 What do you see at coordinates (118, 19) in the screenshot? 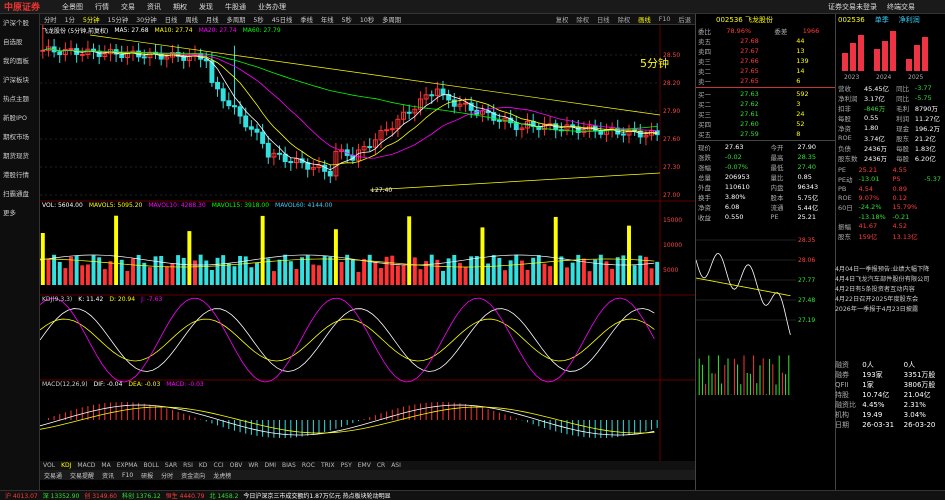
I see `period-tab-3: 15分钟` at bounding box center [118, 19].